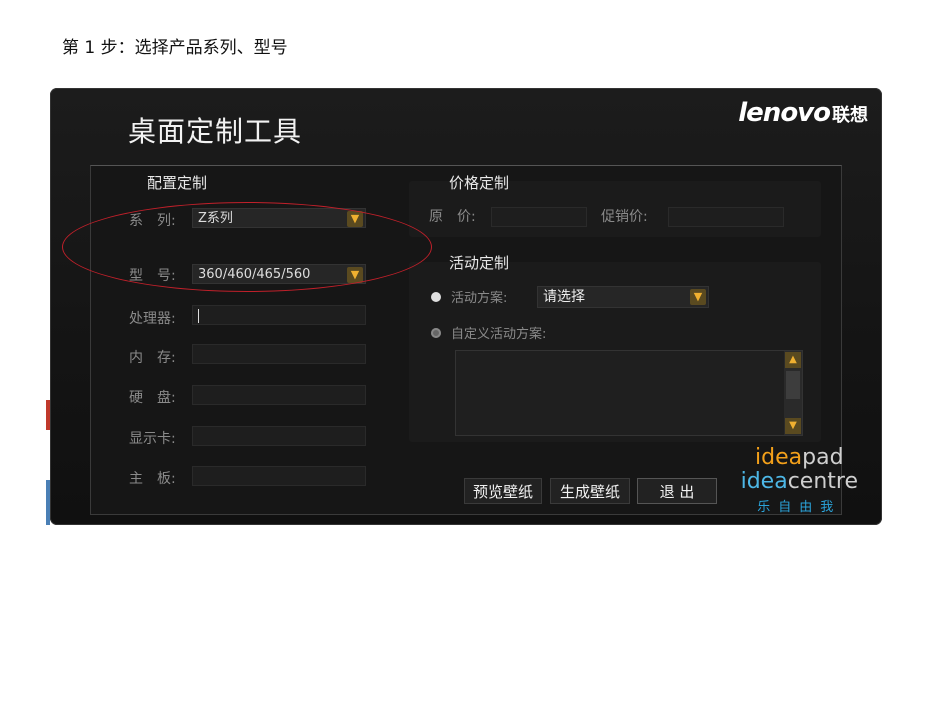  I want to click on activity-plan-label: 活动方案:, so click(479, 298).